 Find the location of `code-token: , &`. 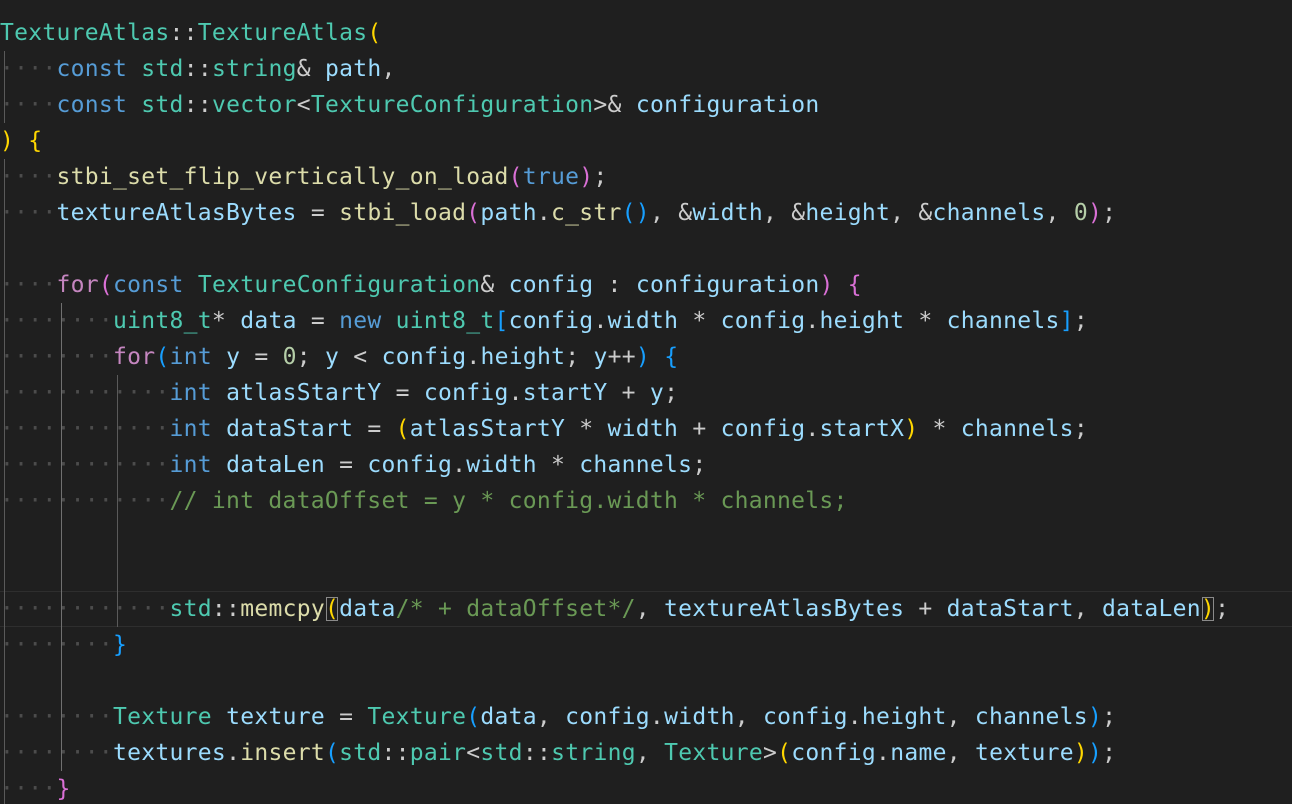

code-token: , & is located at coordinates (671, 213).